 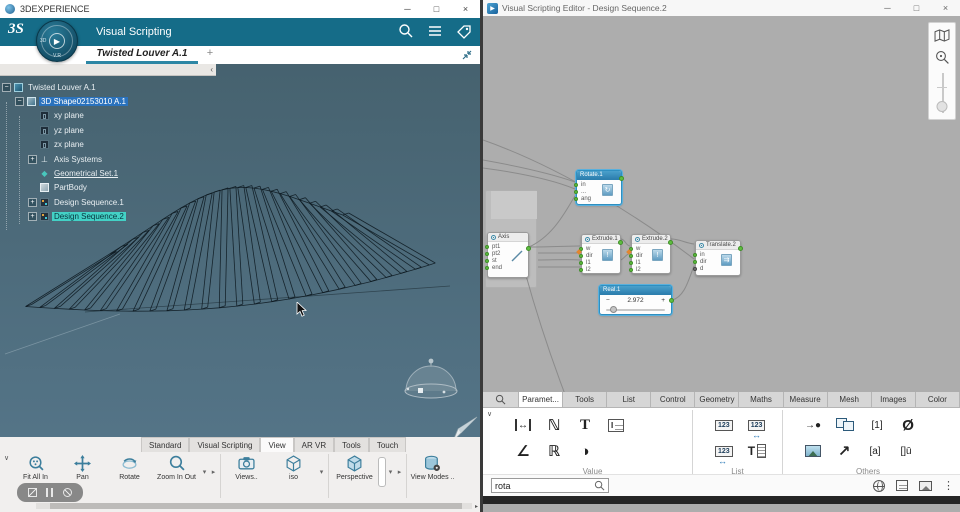 I want to click on multiline-text-icon: I, so click(x=616, y=425).